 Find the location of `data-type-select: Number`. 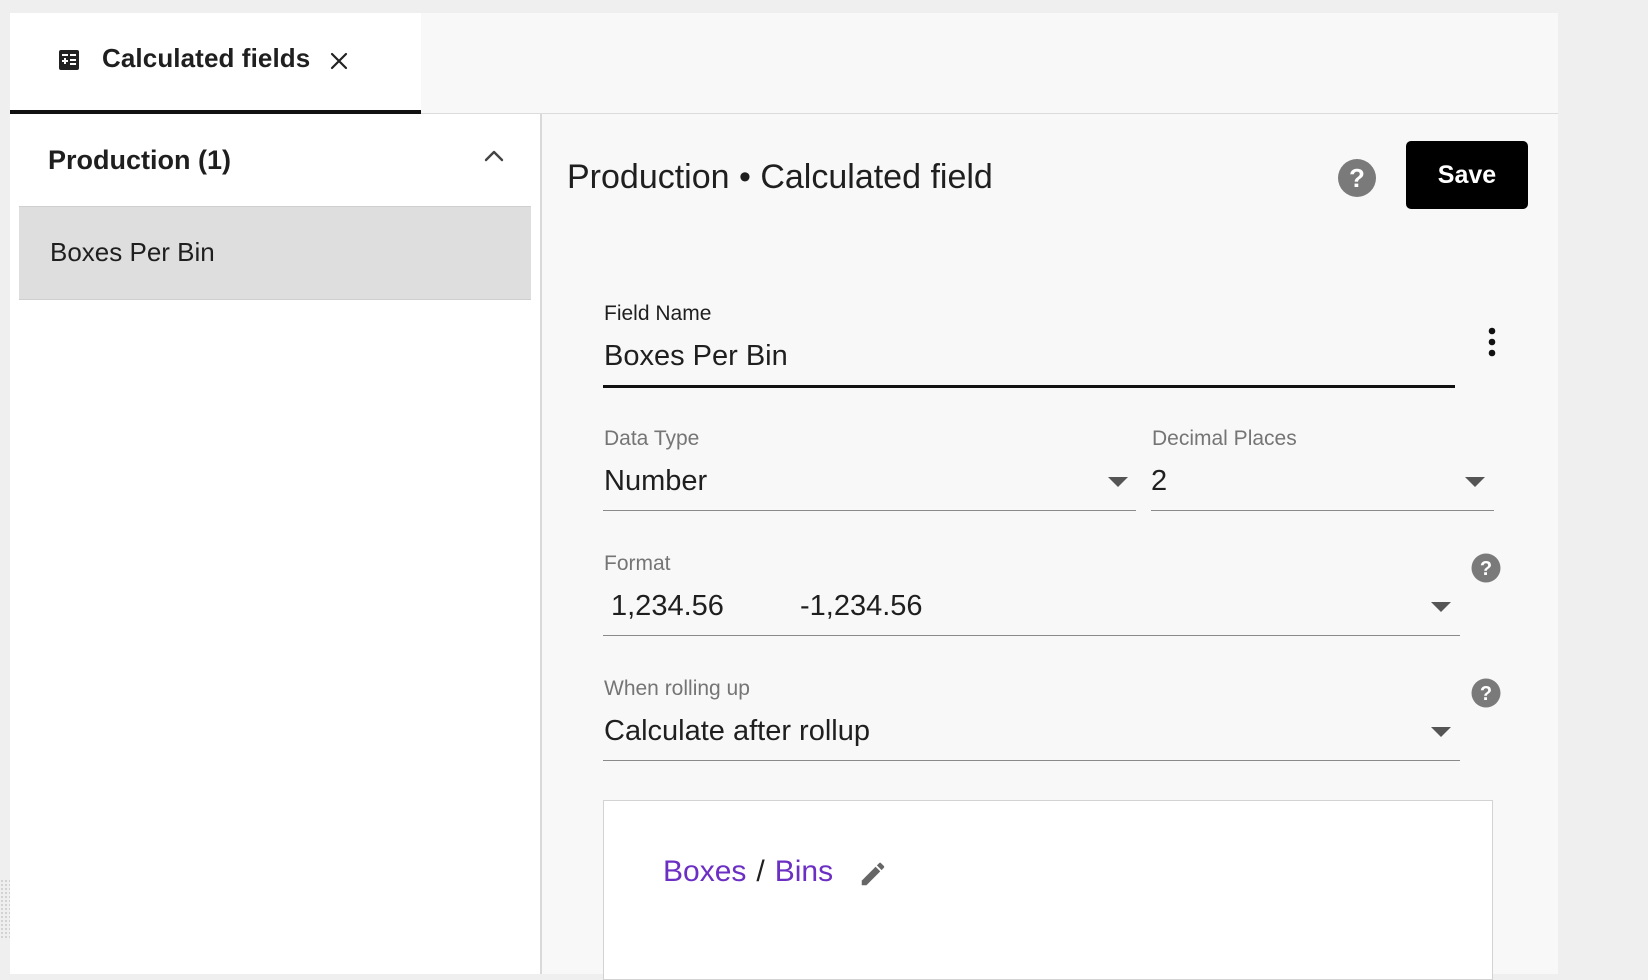

data-type-select: Number is located at coordinates (869, 484).